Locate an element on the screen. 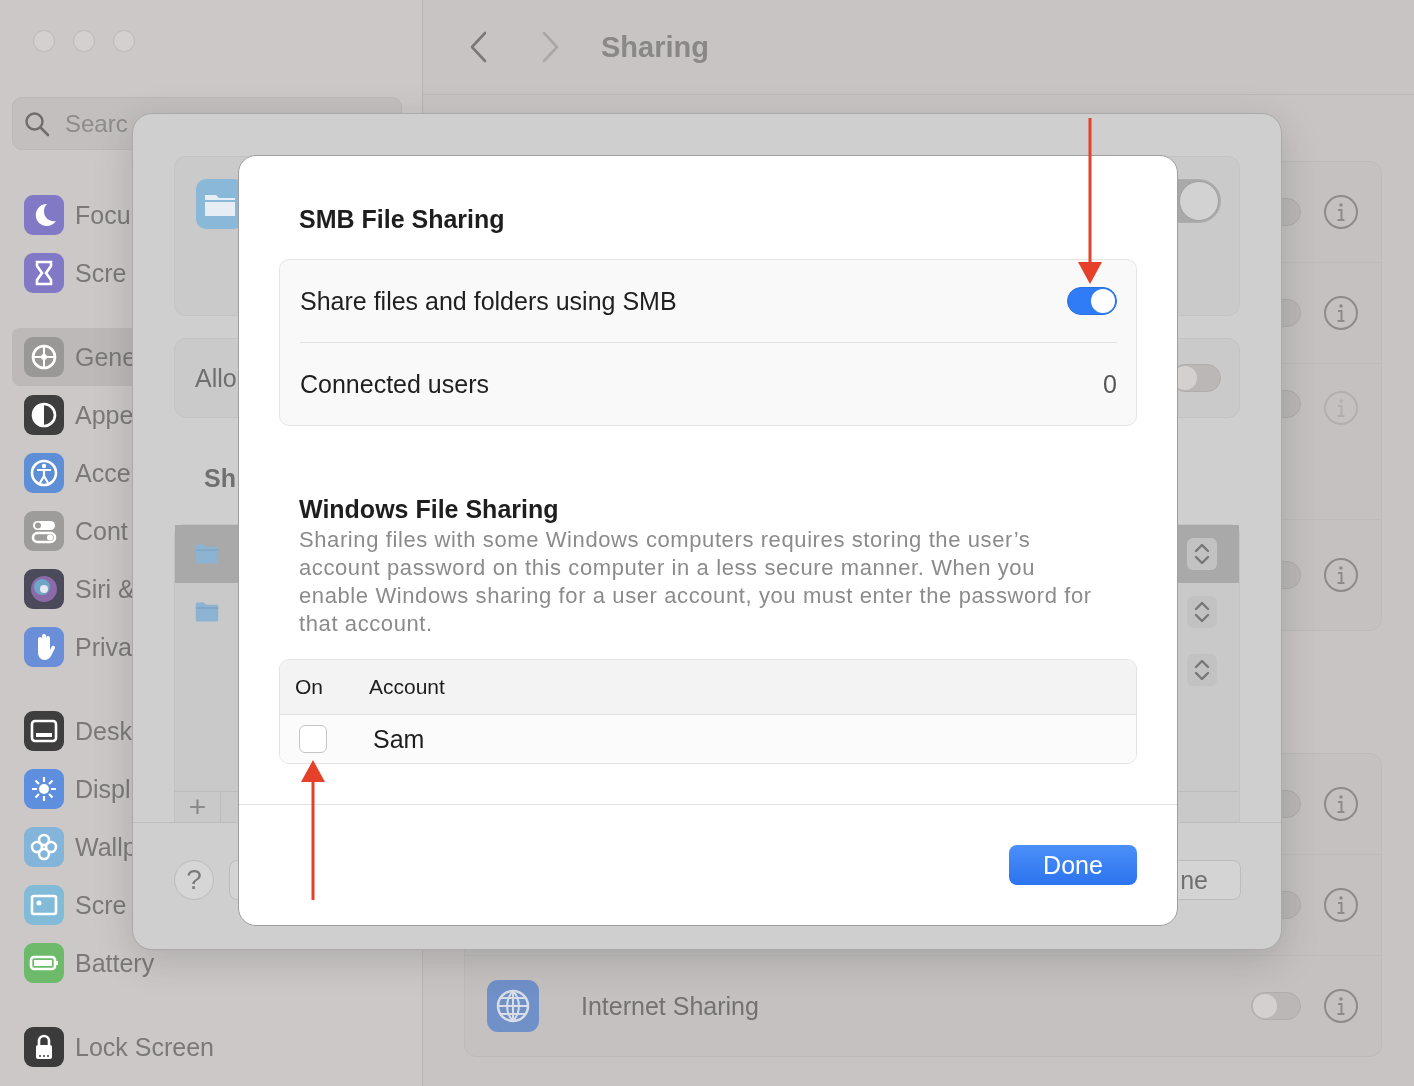 The height and width of the screenshot is (1086, 1414). row-label: Allo is located at coordinates (216, 378).